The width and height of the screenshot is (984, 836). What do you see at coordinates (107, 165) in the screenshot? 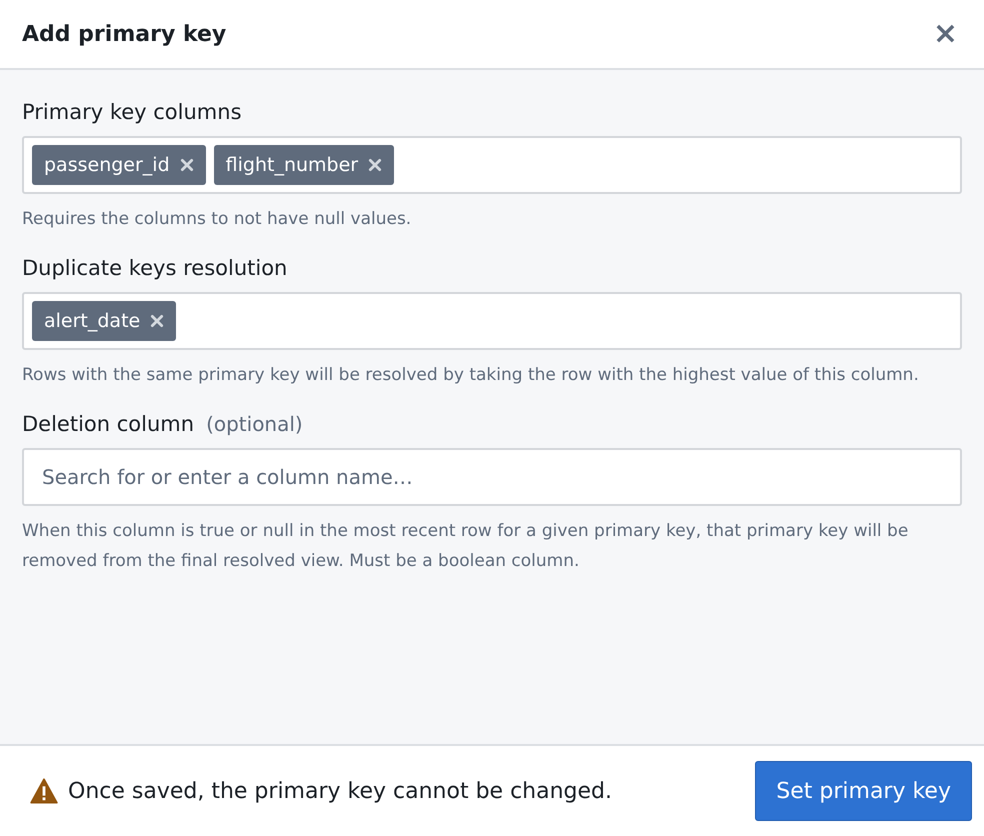
I see `tag-label: passenger_id` at bounding box center [107, 165].